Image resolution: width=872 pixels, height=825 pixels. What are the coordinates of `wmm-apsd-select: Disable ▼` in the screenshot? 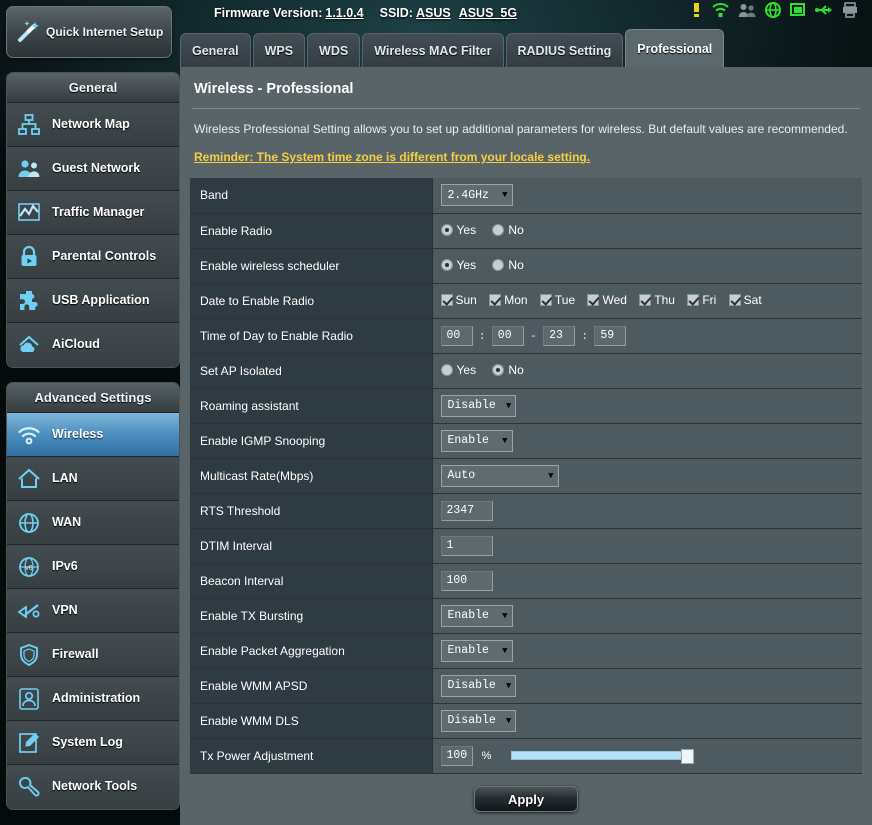 It's located at (478, 685).